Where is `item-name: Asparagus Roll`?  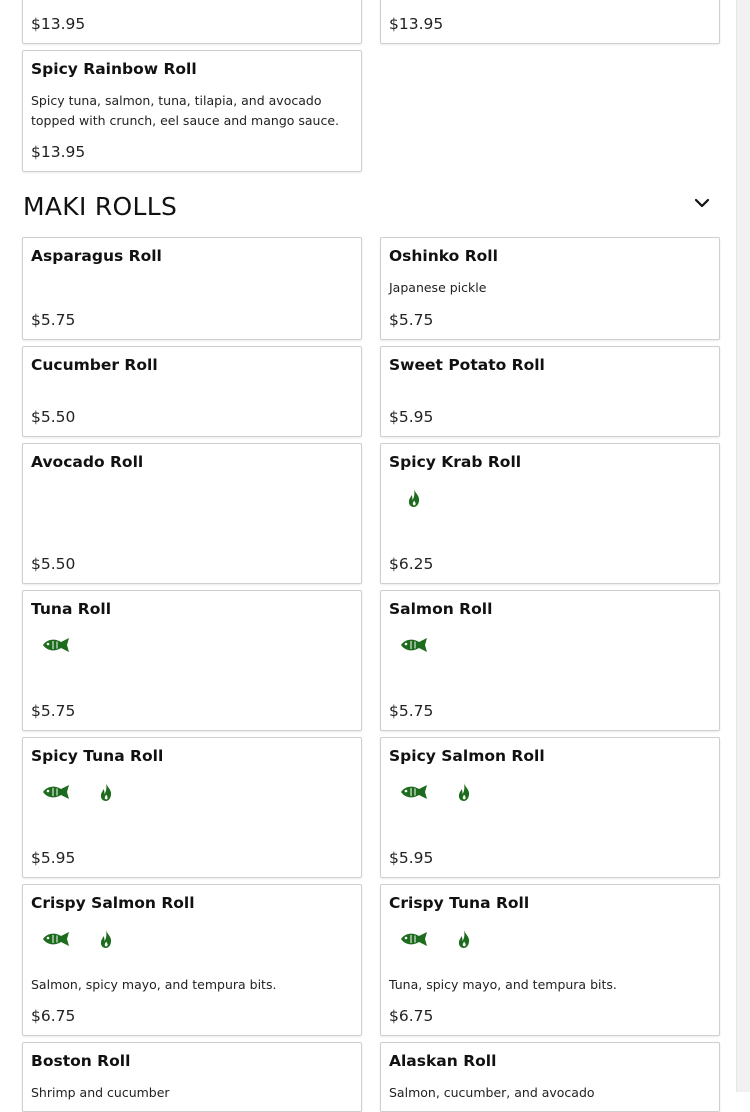
item-name: Asparagus Roll is located at coordinates (96, 256).